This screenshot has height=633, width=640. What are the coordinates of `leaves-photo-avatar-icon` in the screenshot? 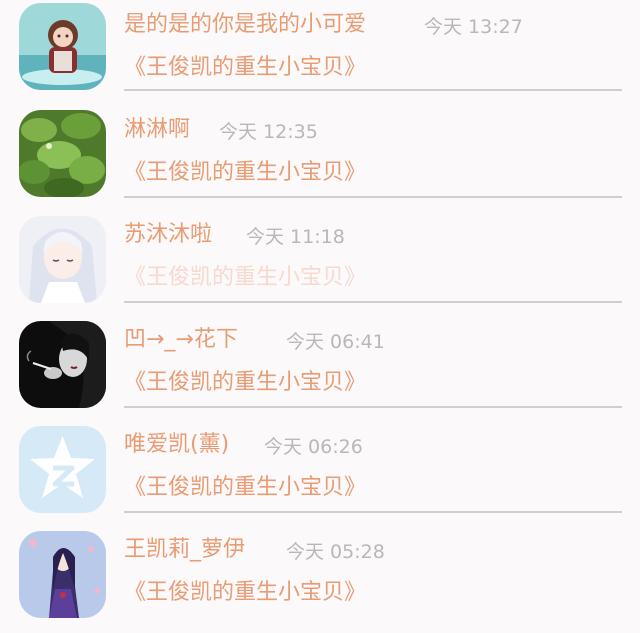 It's located at (62, 153).